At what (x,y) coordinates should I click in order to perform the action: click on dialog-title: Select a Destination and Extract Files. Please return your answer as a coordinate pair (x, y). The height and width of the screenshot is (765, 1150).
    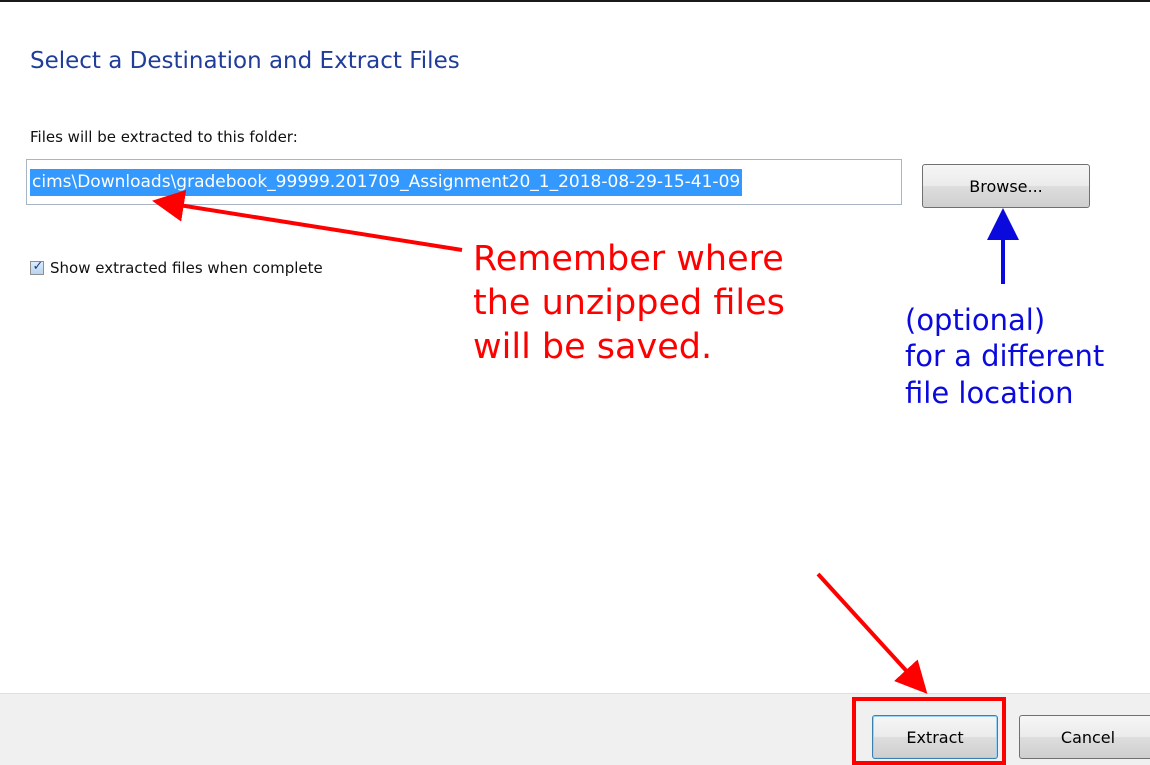
    Looking at the image, I should click on (245, 61).